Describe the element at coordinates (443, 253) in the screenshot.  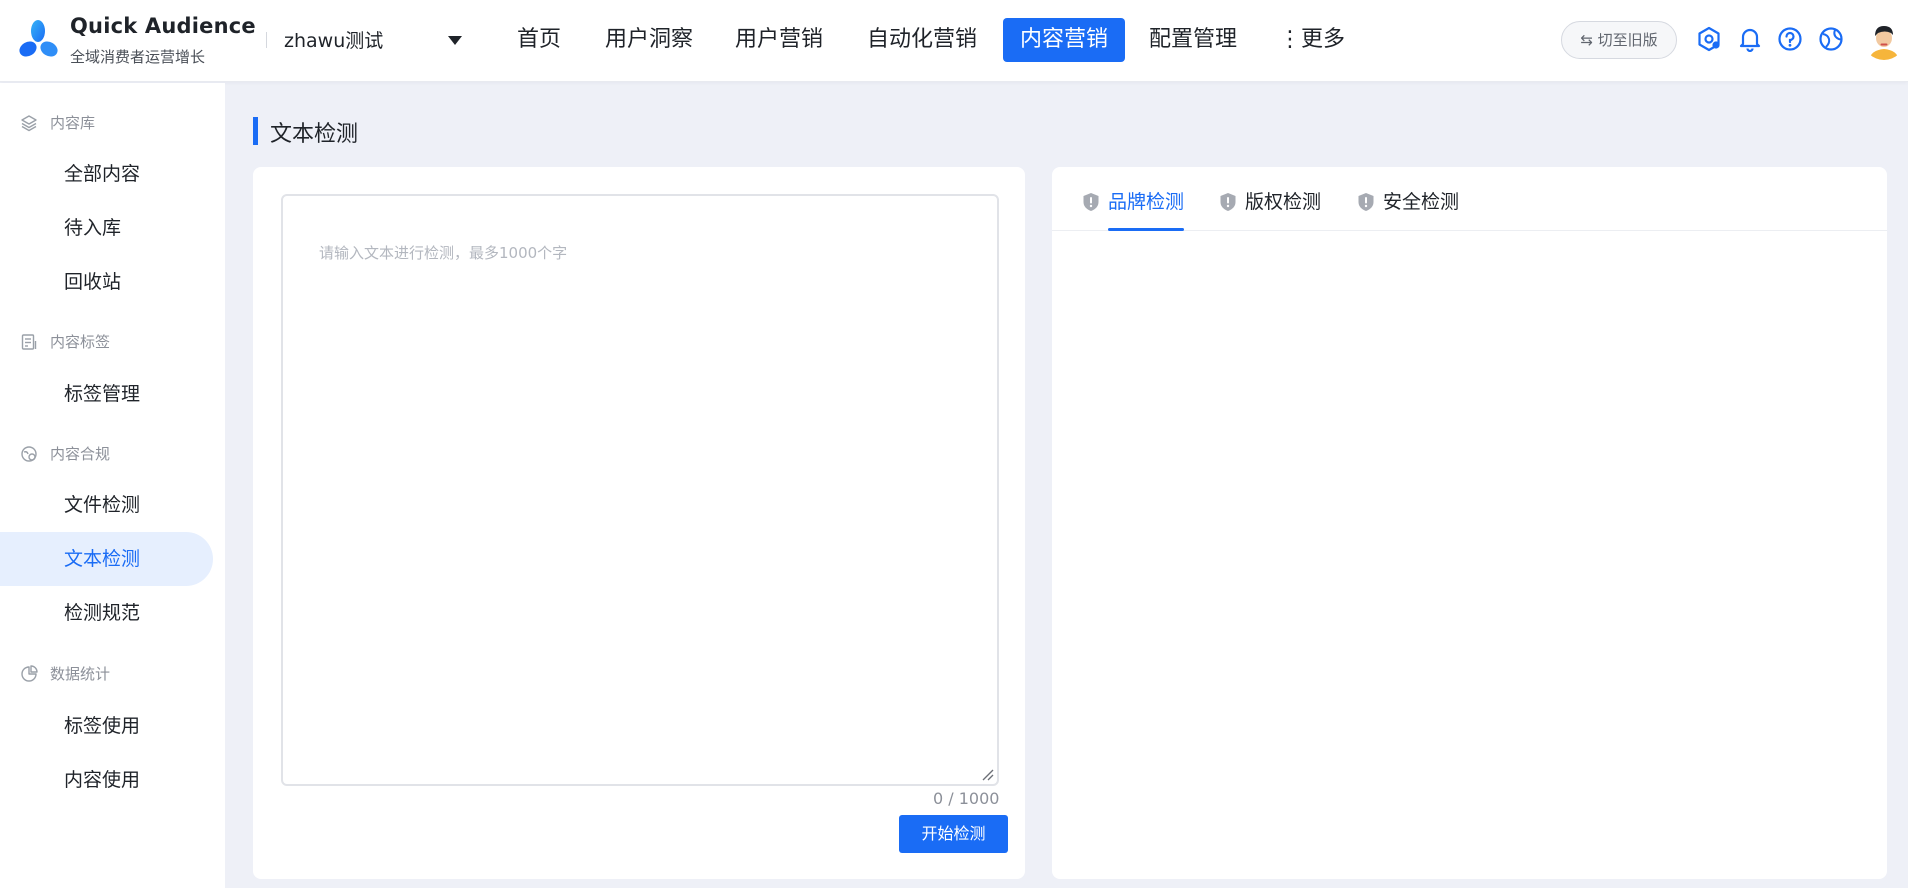
I see `input-placeholder: 请输入文本进行检测，最多1000个字` at that location.